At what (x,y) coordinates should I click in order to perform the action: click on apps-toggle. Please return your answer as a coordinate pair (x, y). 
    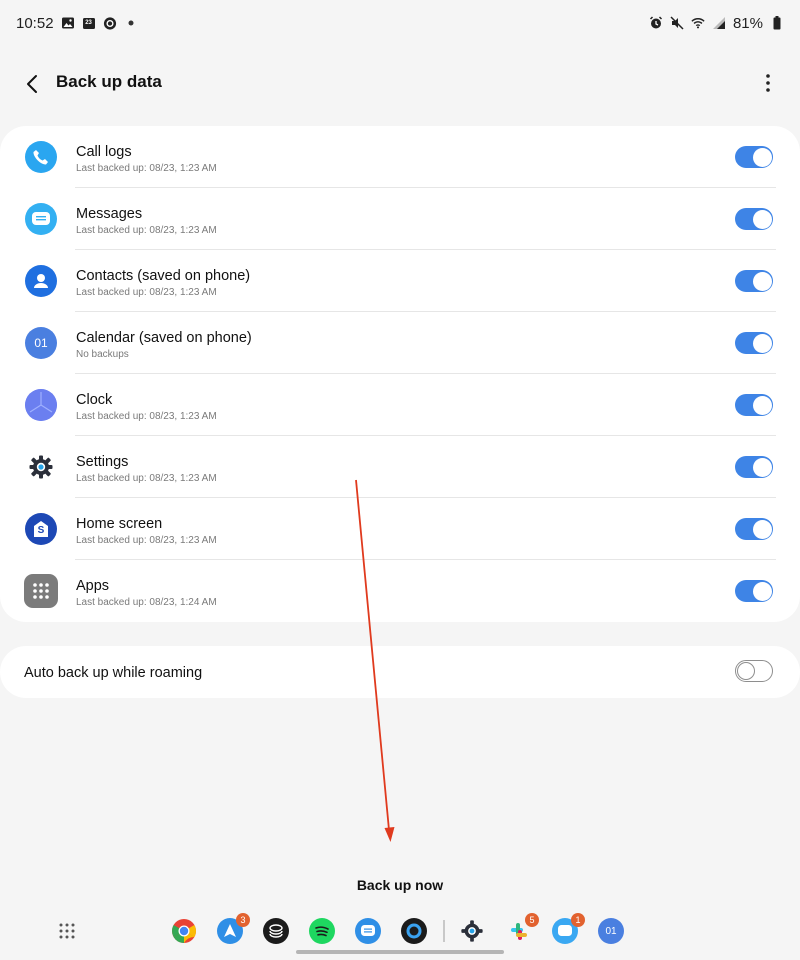
    Looking at the image, I should click on (754, 591).